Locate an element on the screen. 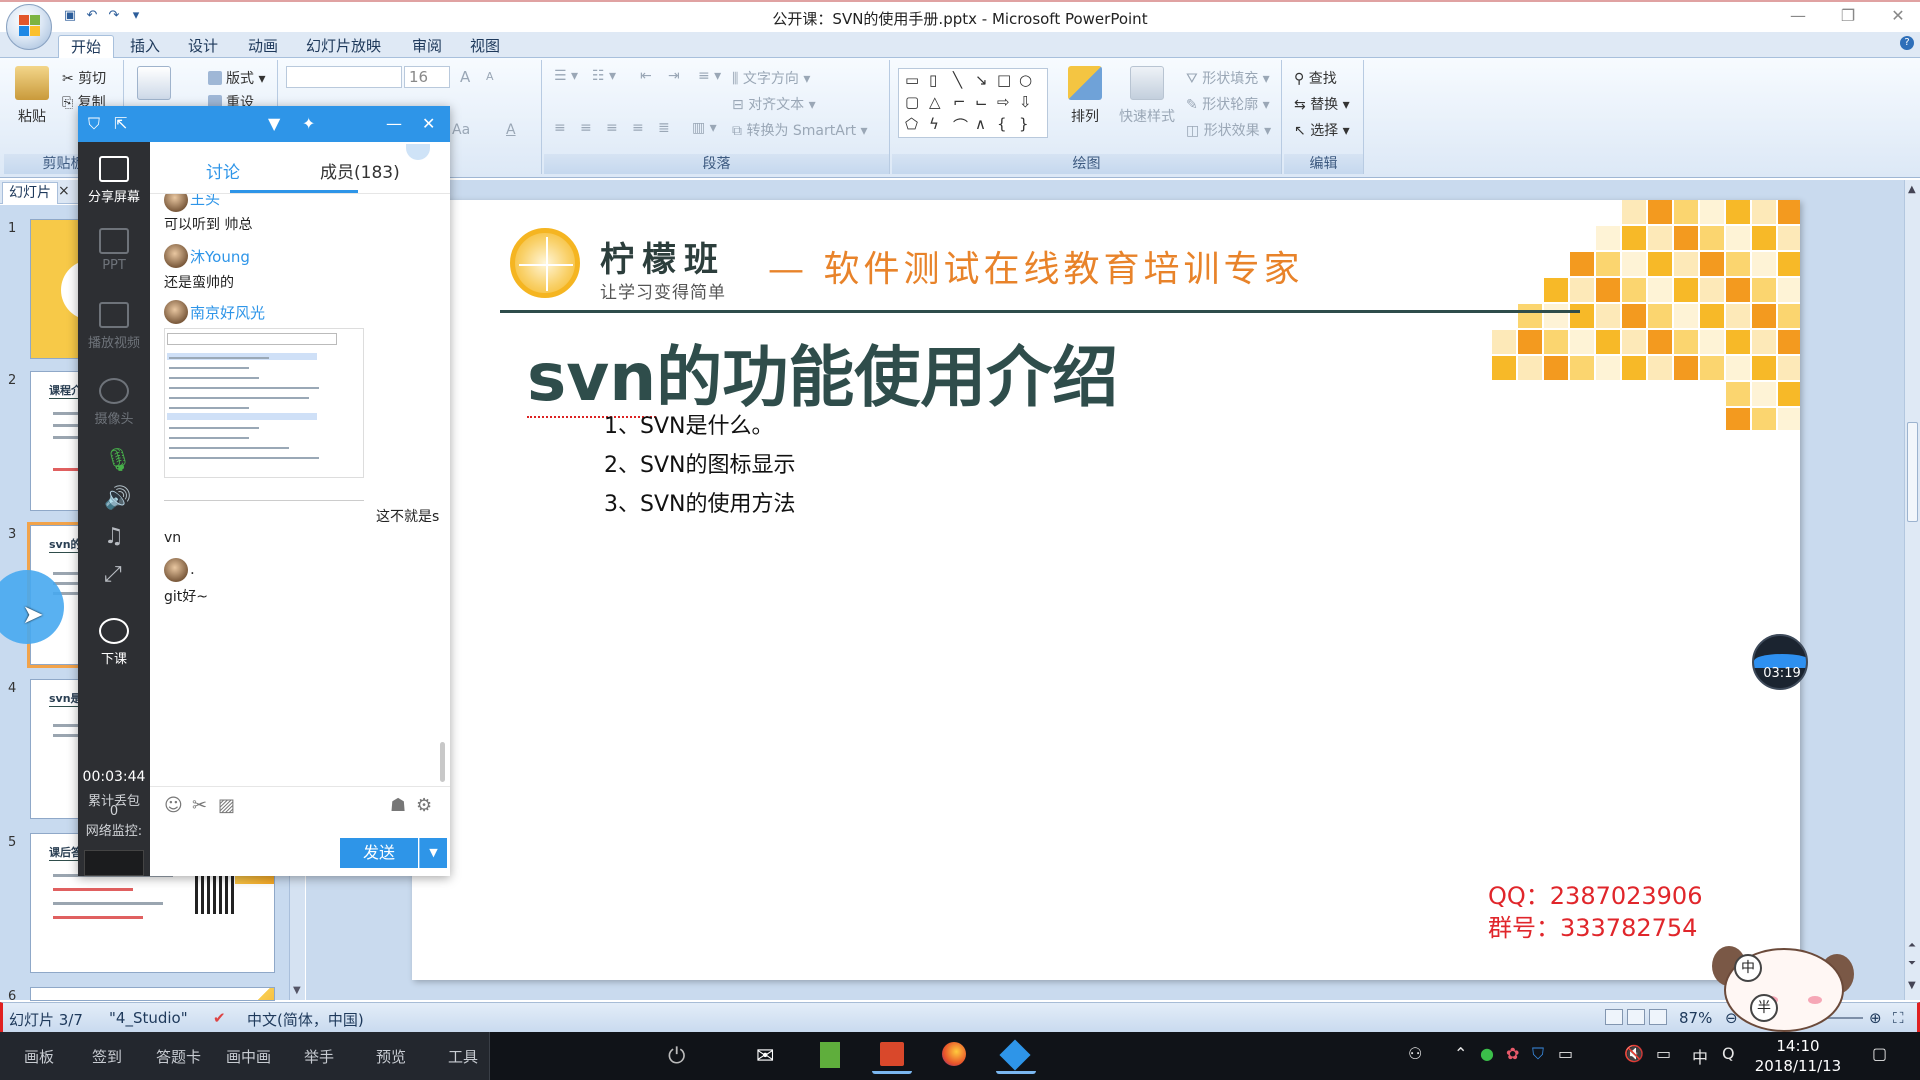 The width and height of the screenshot is (1920, 1080). tab-animations: 动画 is located at coordinates (263, 46).